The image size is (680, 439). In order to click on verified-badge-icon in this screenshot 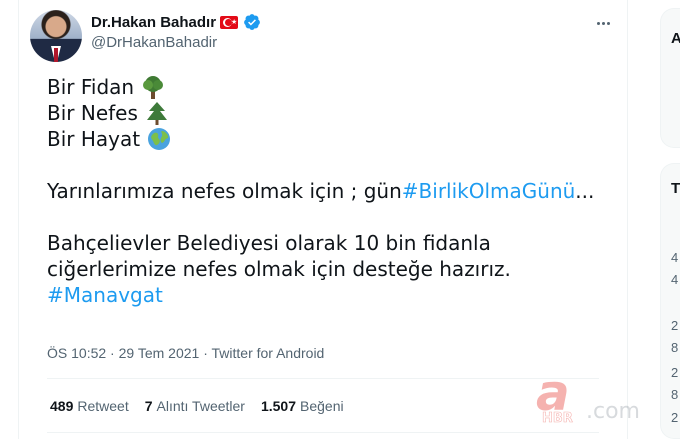, I will do `click(252, 22)`.